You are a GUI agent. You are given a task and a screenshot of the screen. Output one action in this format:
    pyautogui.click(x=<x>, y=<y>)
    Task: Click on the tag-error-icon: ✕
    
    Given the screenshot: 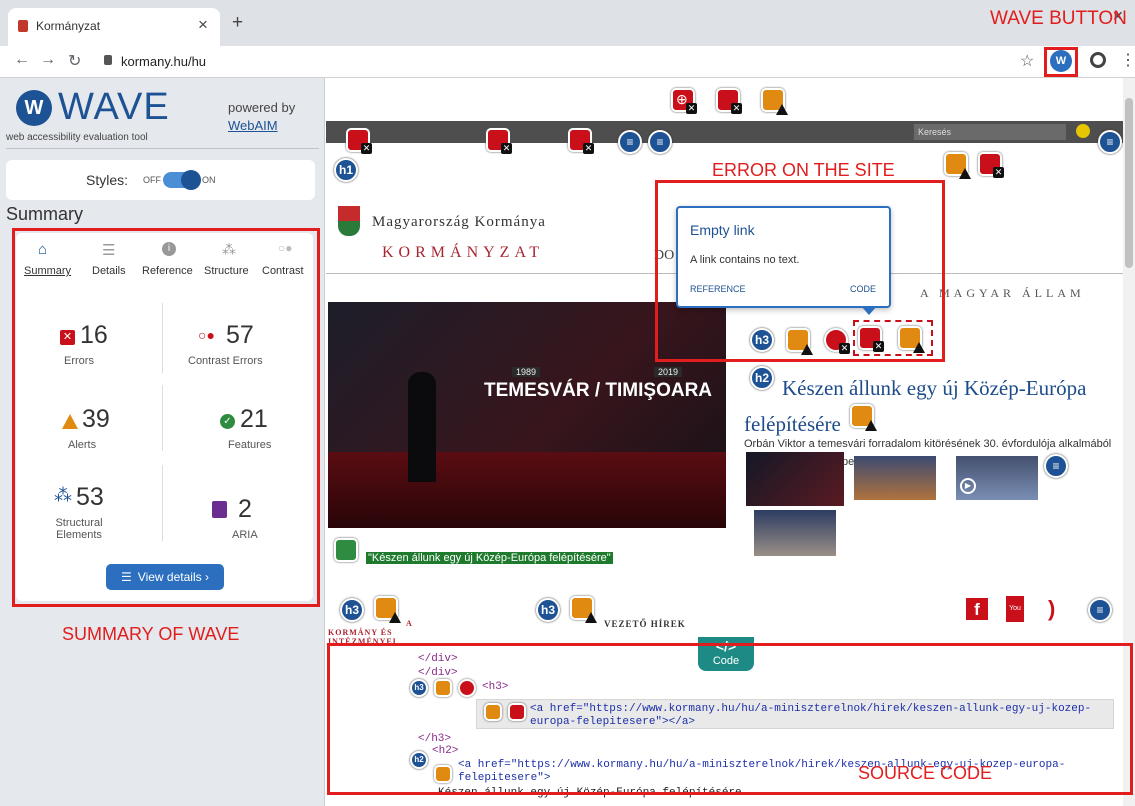 What is the action you would take?
    pyautogui.click(x=991, y=165)
    